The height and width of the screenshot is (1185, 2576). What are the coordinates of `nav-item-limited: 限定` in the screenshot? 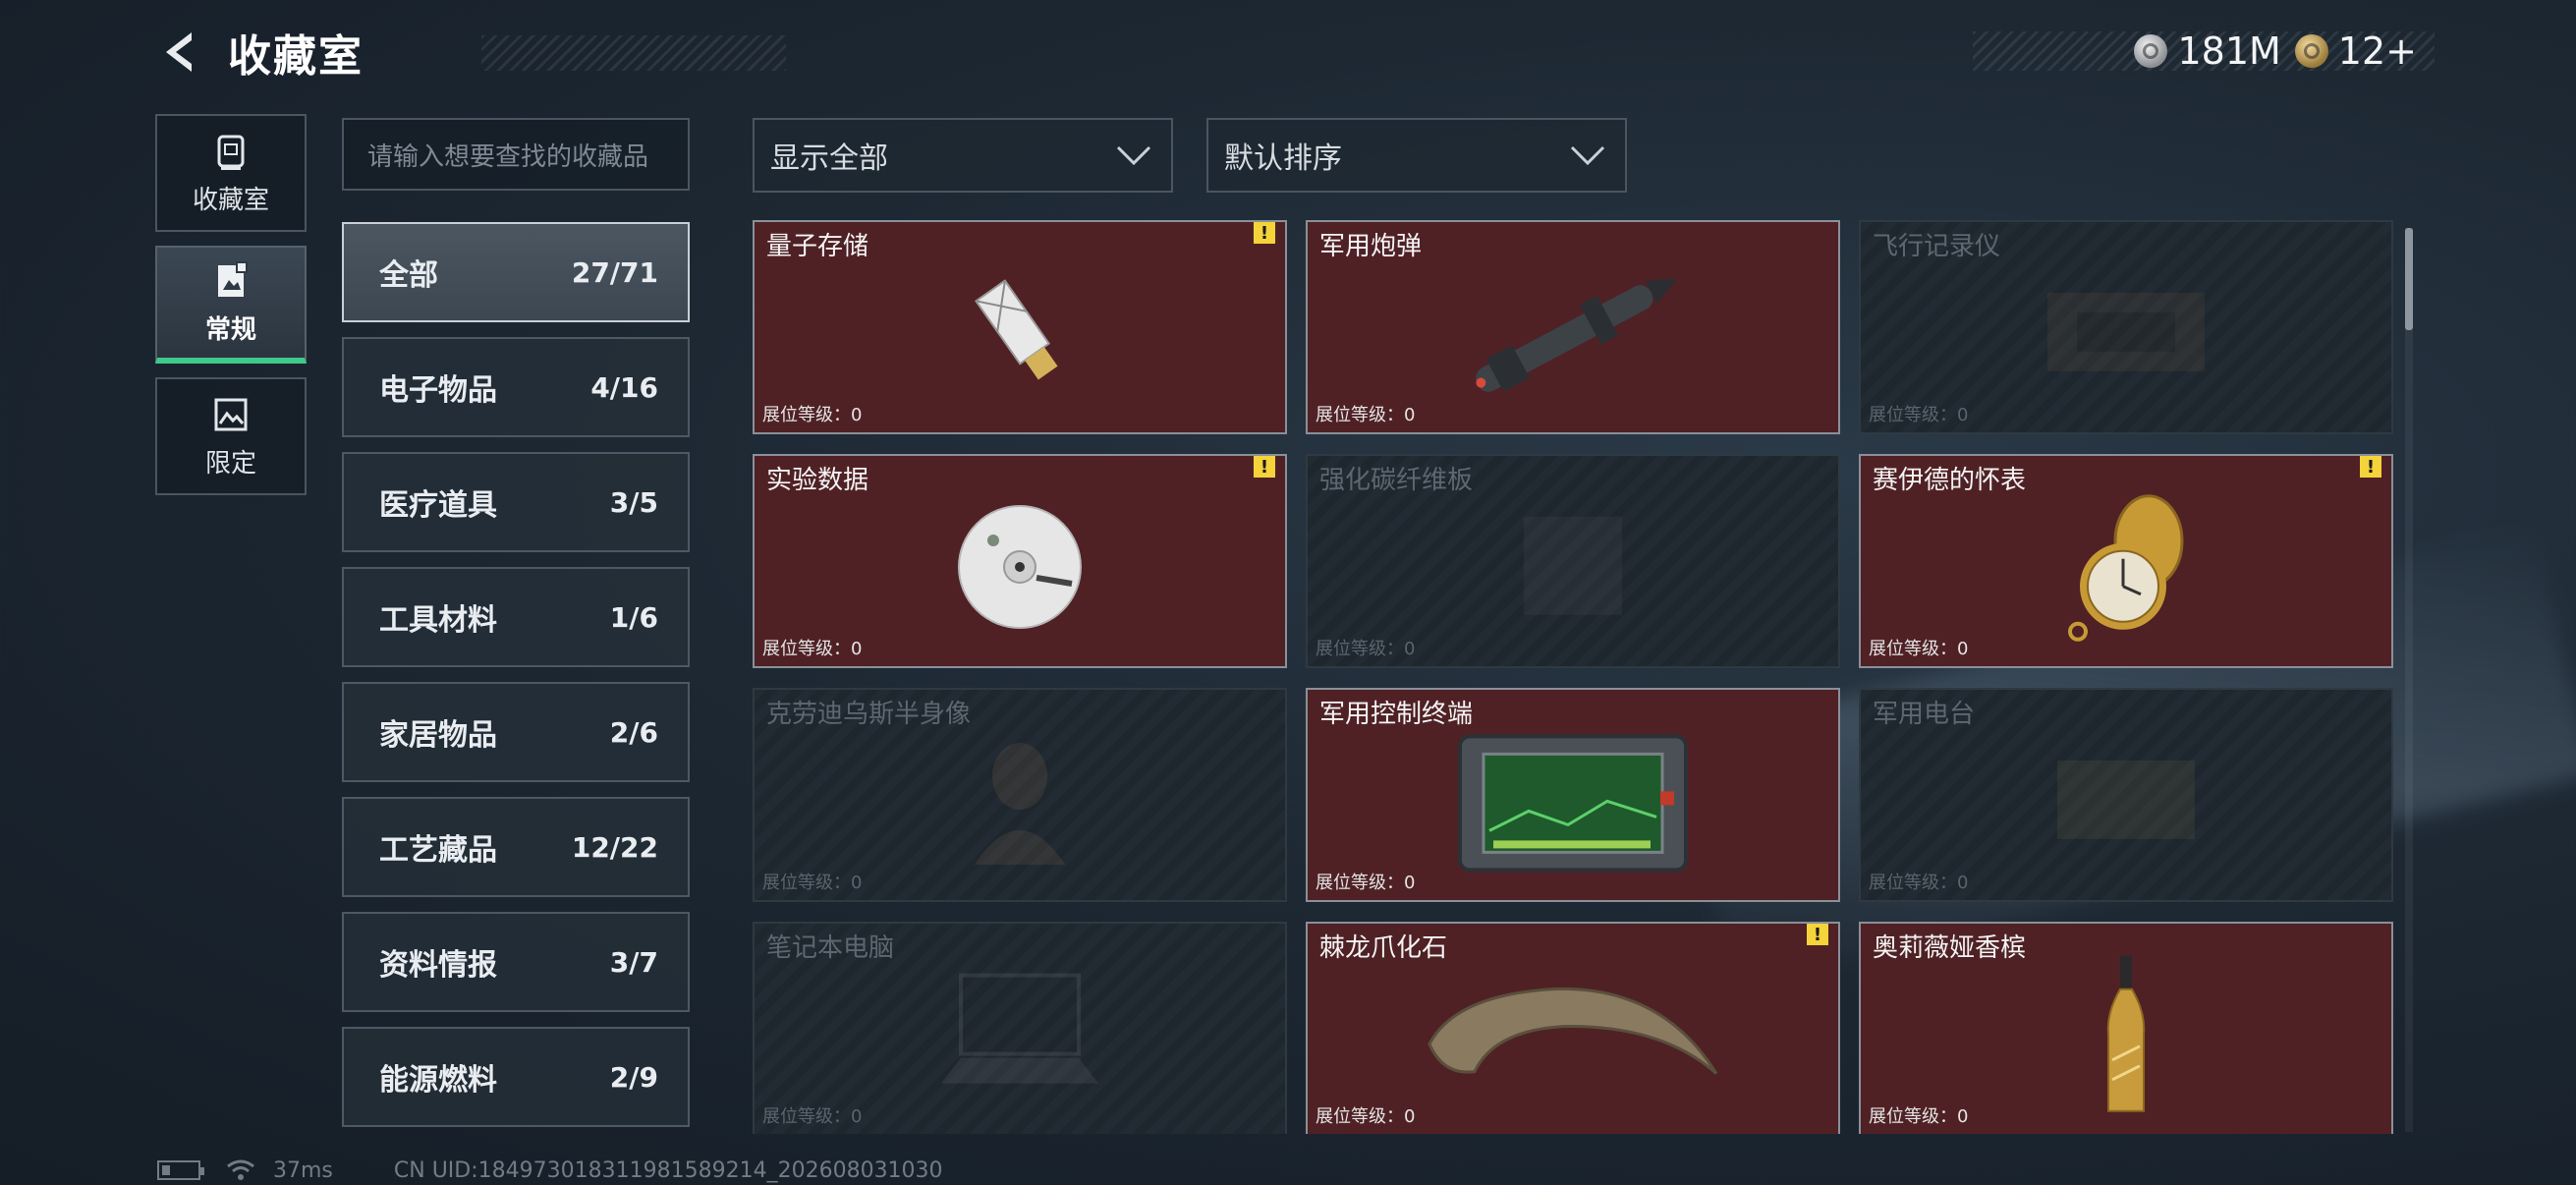 It's located at (231, 436).